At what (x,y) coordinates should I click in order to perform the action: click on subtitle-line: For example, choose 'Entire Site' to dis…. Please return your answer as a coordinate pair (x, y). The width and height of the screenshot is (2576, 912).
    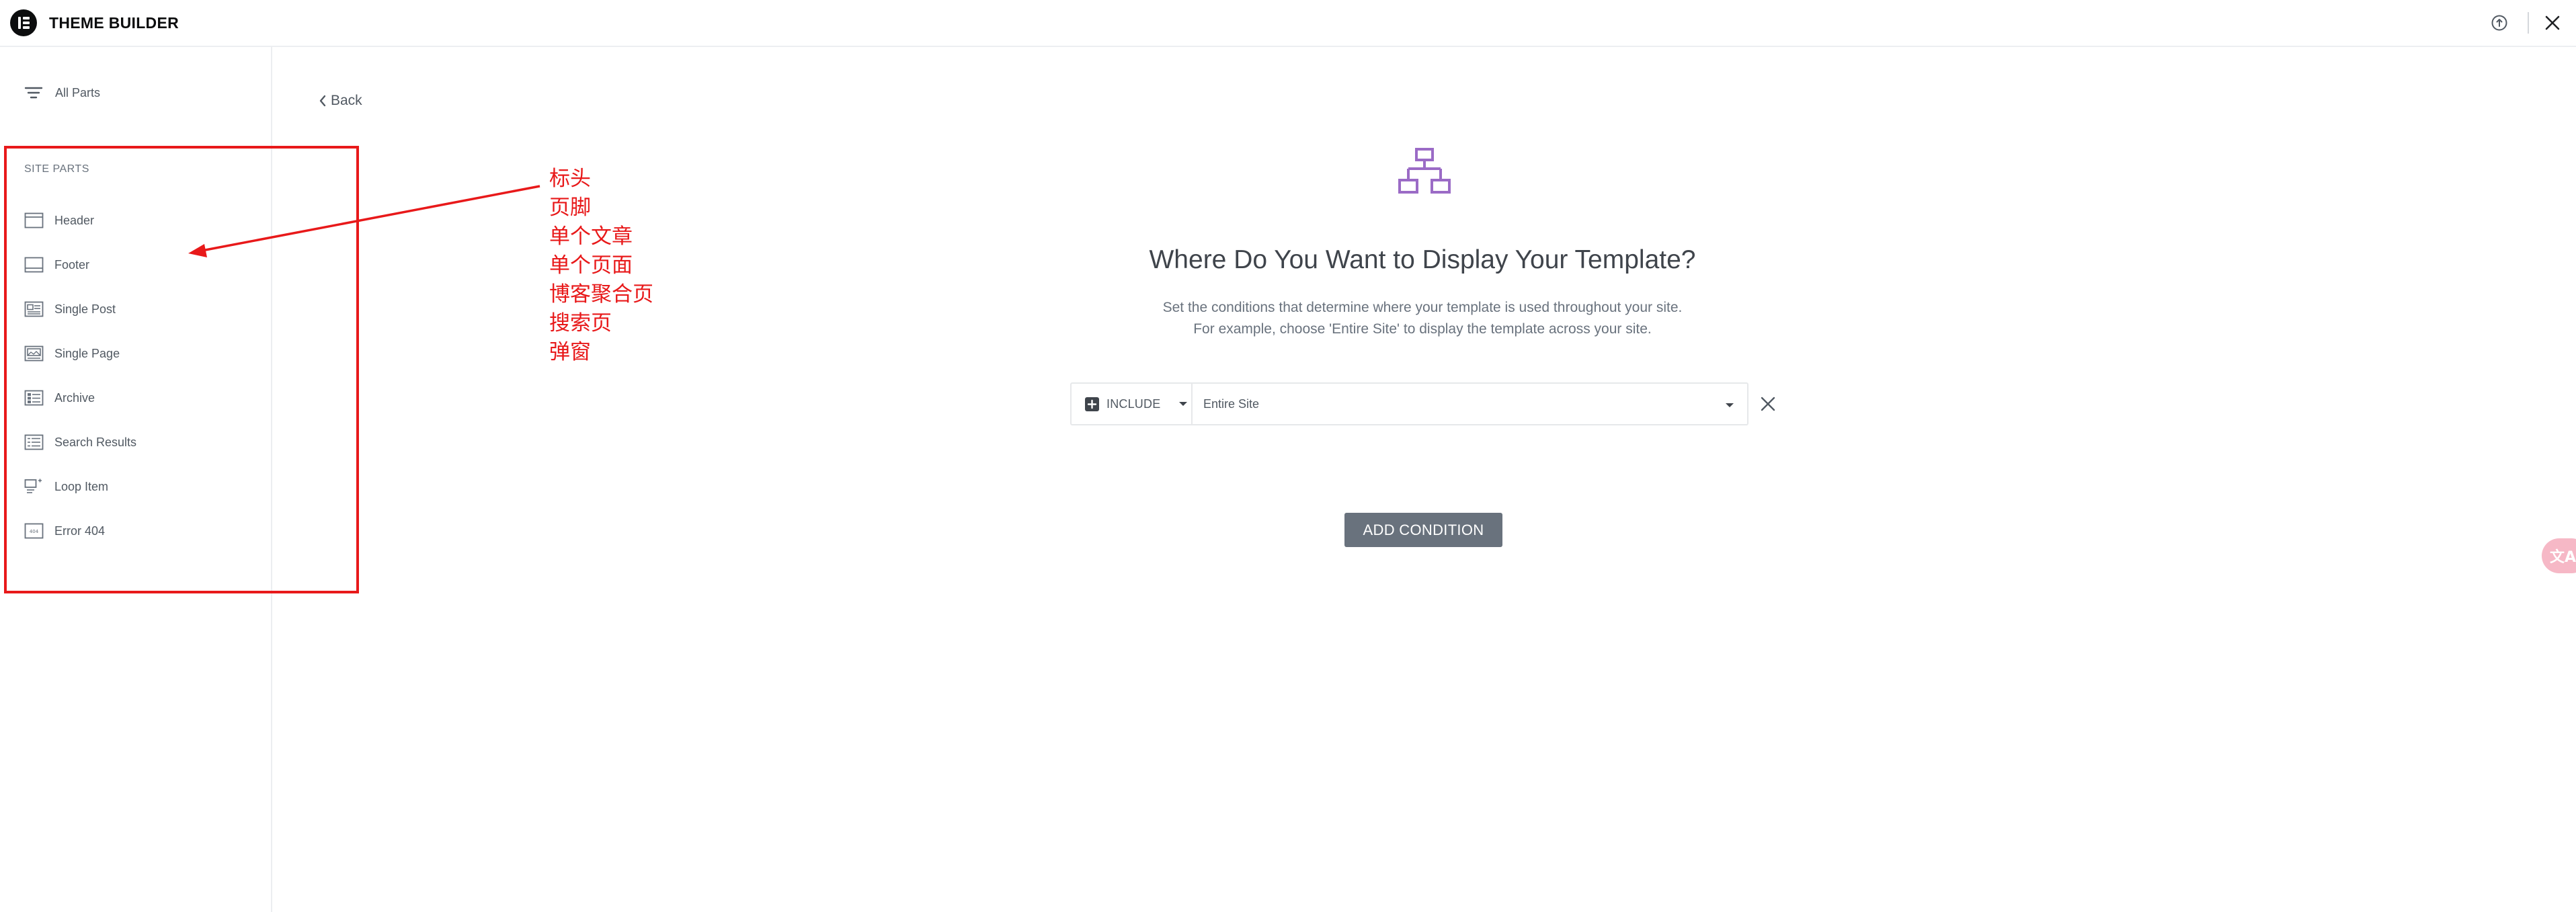
    Looking at the image, I should click on (1422, 329).